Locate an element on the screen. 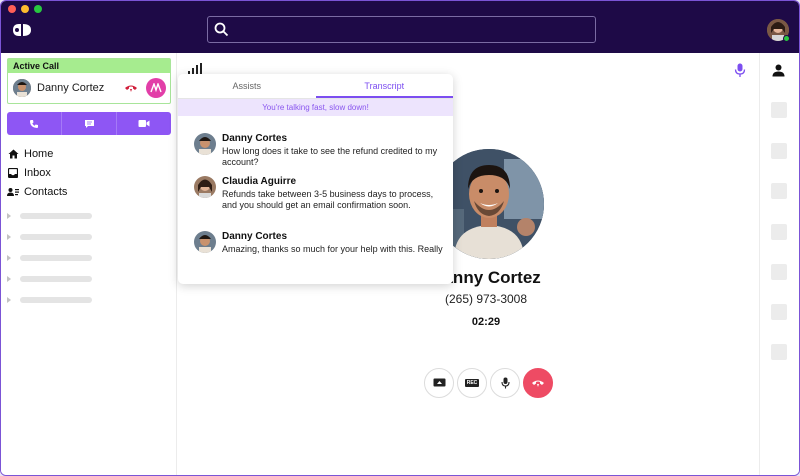  call-timer: 02:29 is located at coordinates (486, 322).